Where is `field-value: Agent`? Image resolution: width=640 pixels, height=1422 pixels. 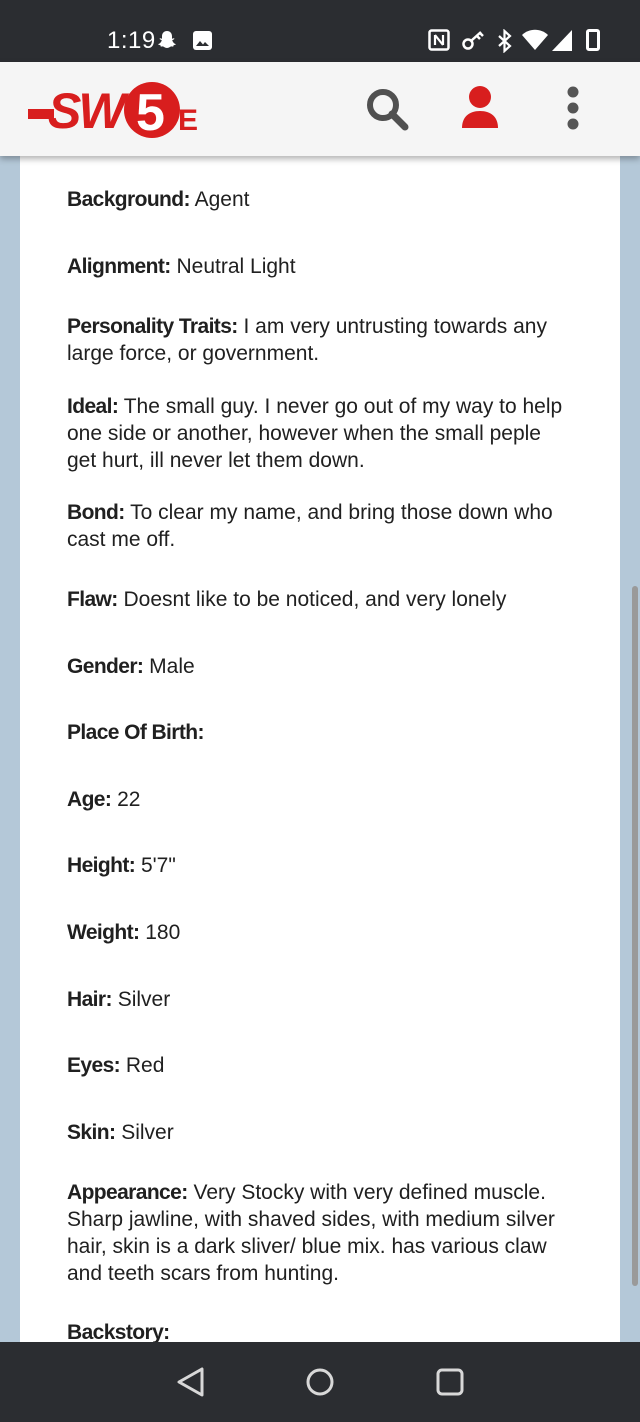
field-value: Agent is located at coordinates (222, 199).